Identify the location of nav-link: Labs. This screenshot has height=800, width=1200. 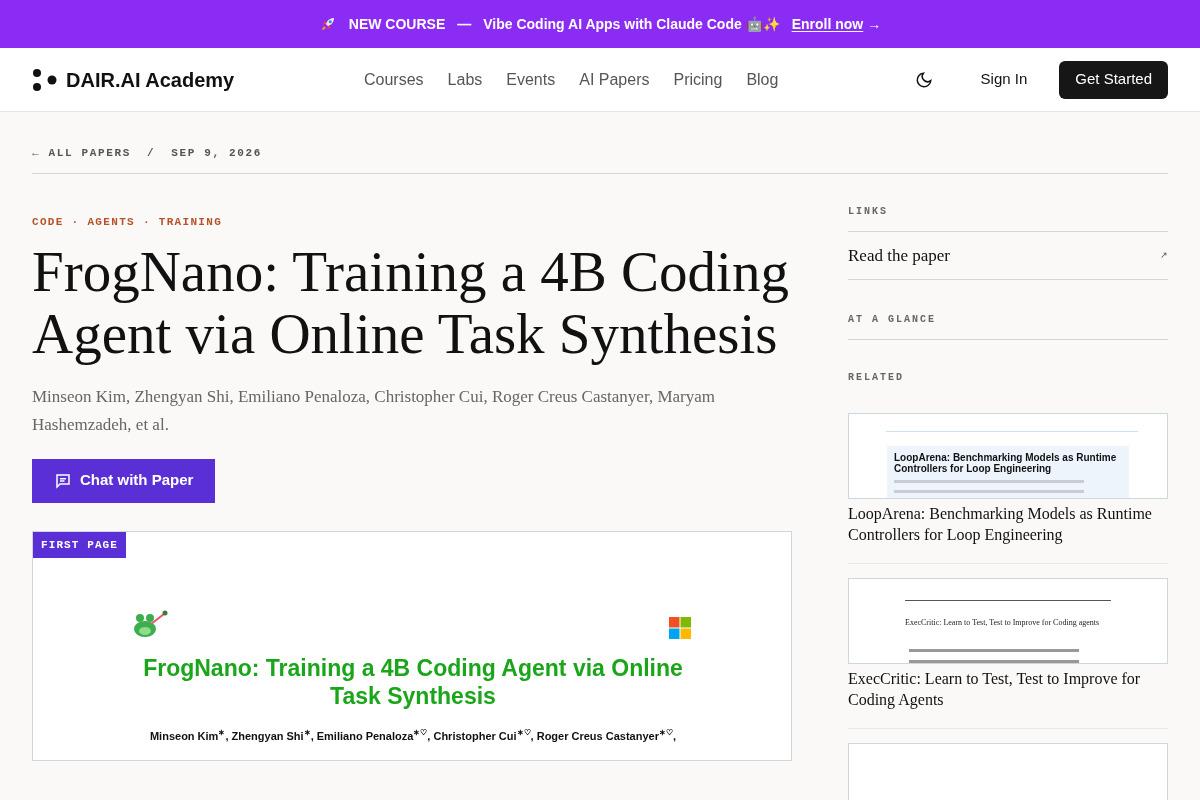
(465, 79).